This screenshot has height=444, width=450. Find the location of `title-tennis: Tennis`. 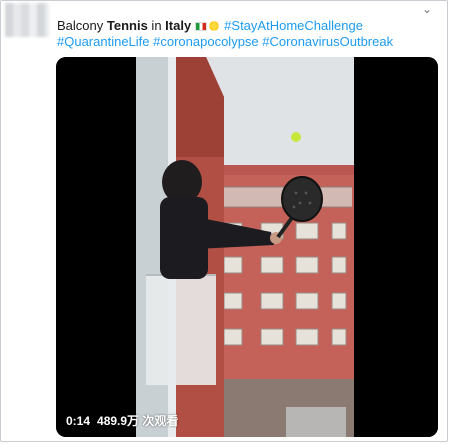

title-tennis: Tennis is located at coordinates (127, 25).